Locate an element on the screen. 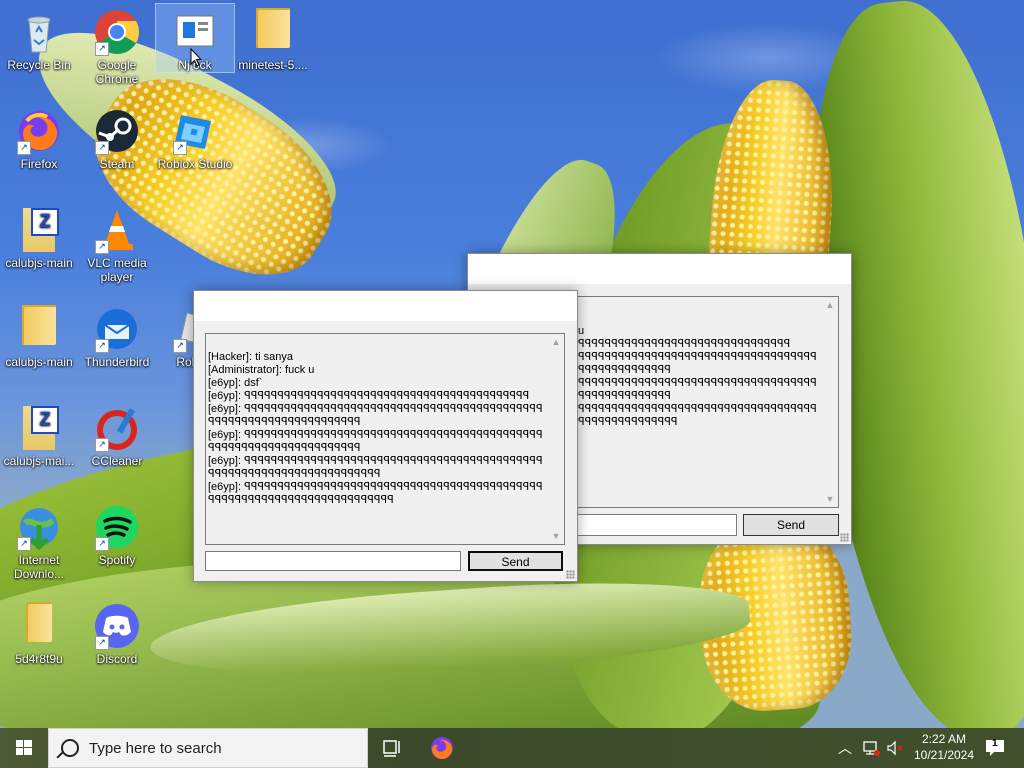  vlc-cone-icon: ↗ is located at coordinates (117, 230).